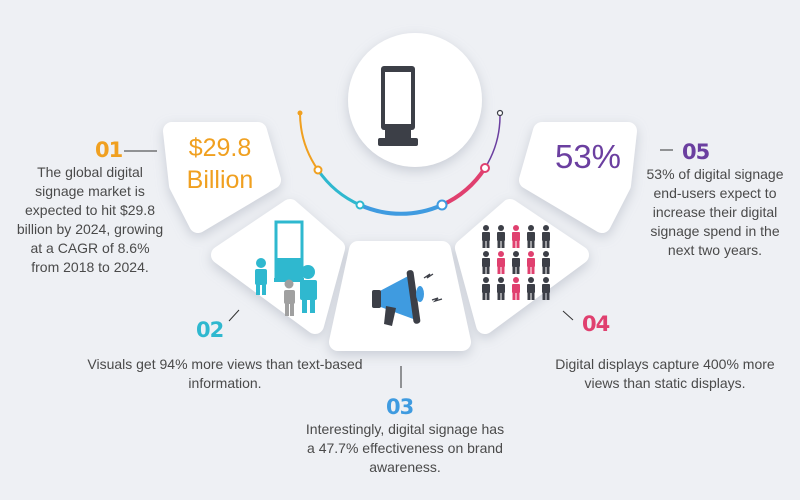  What do you see at coordinates (596, 324) in the screenshot?
I see `item-04-number: 04` at bounding box center [596, 324].